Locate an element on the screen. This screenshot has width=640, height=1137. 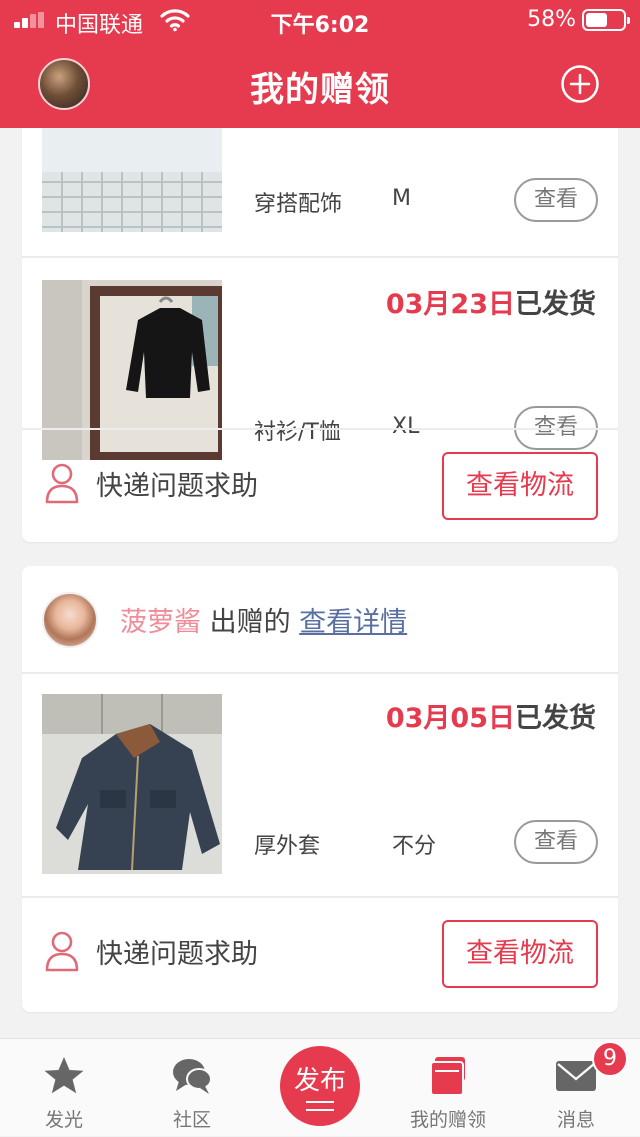
page-title: 我的赠领 is located at coordinates (320, 90).